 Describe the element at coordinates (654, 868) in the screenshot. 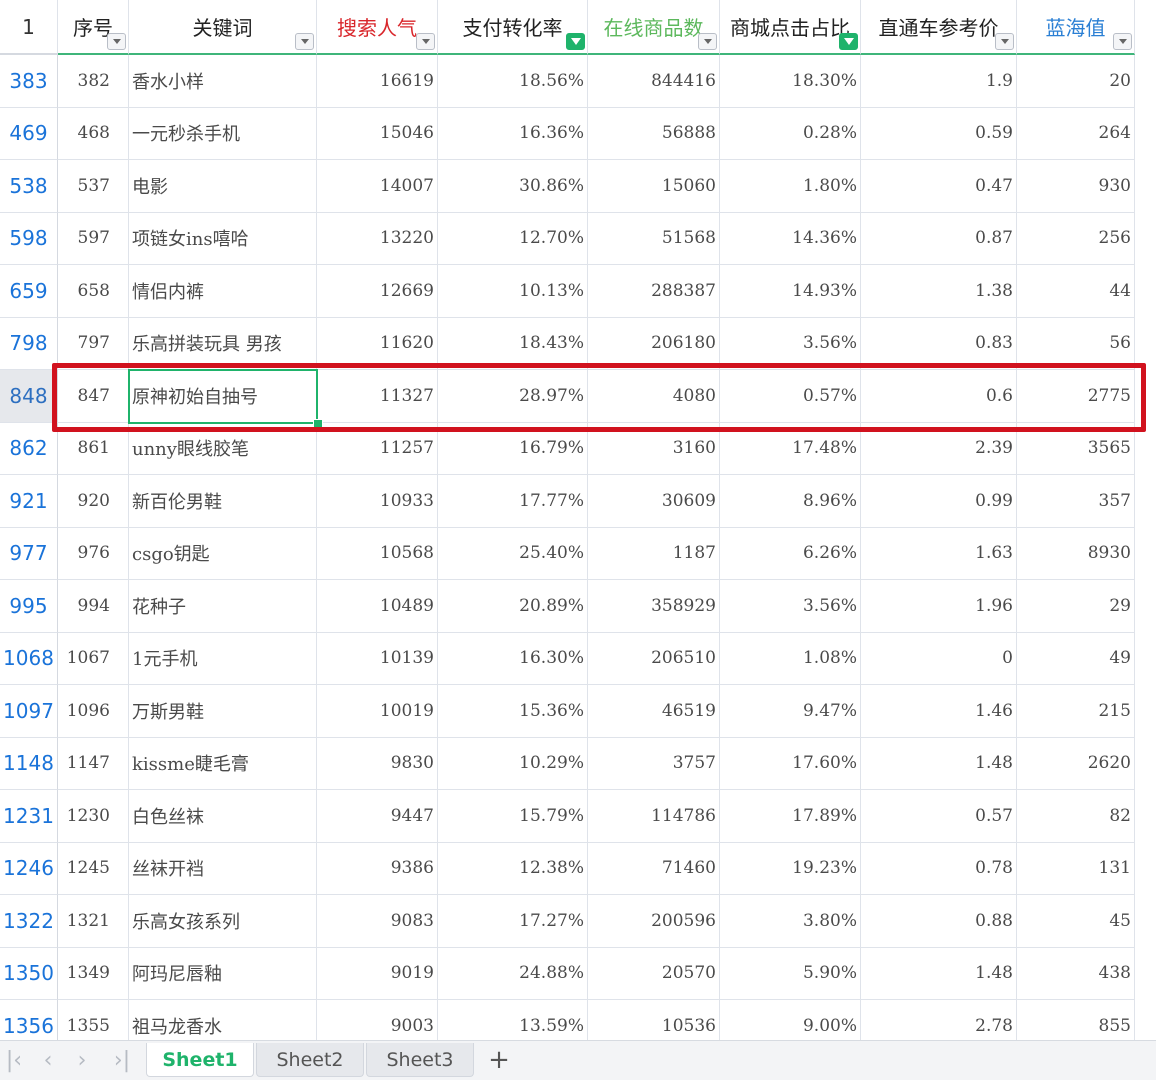

I see `cell-online-products: 71460` at that location.